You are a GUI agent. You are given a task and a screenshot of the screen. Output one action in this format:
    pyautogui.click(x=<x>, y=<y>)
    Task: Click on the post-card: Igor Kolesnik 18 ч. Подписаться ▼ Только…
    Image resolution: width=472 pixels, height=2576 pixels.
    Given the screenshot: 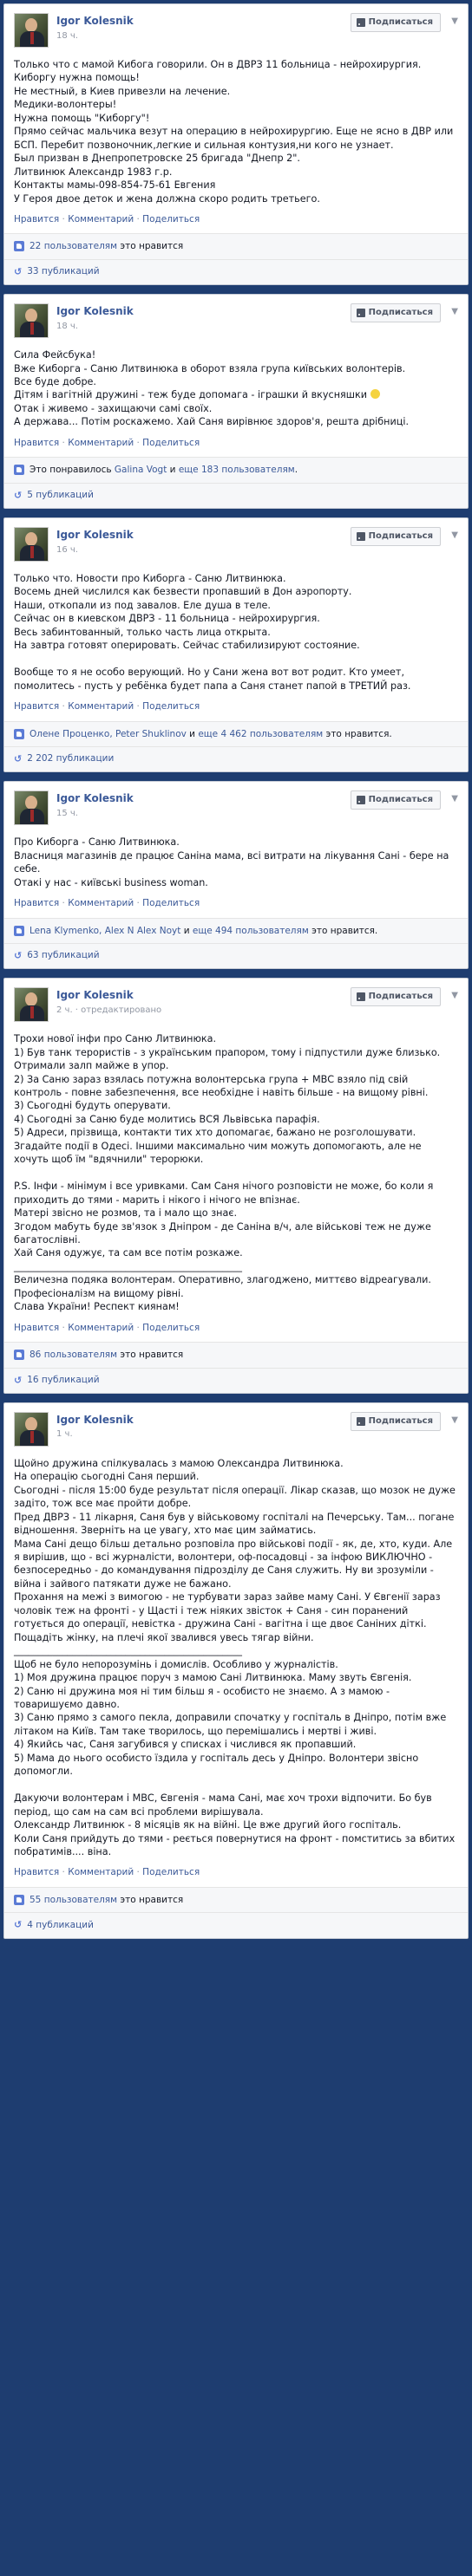 What is the action you would take?
    pyautogui.click(x=236, y=144)
    